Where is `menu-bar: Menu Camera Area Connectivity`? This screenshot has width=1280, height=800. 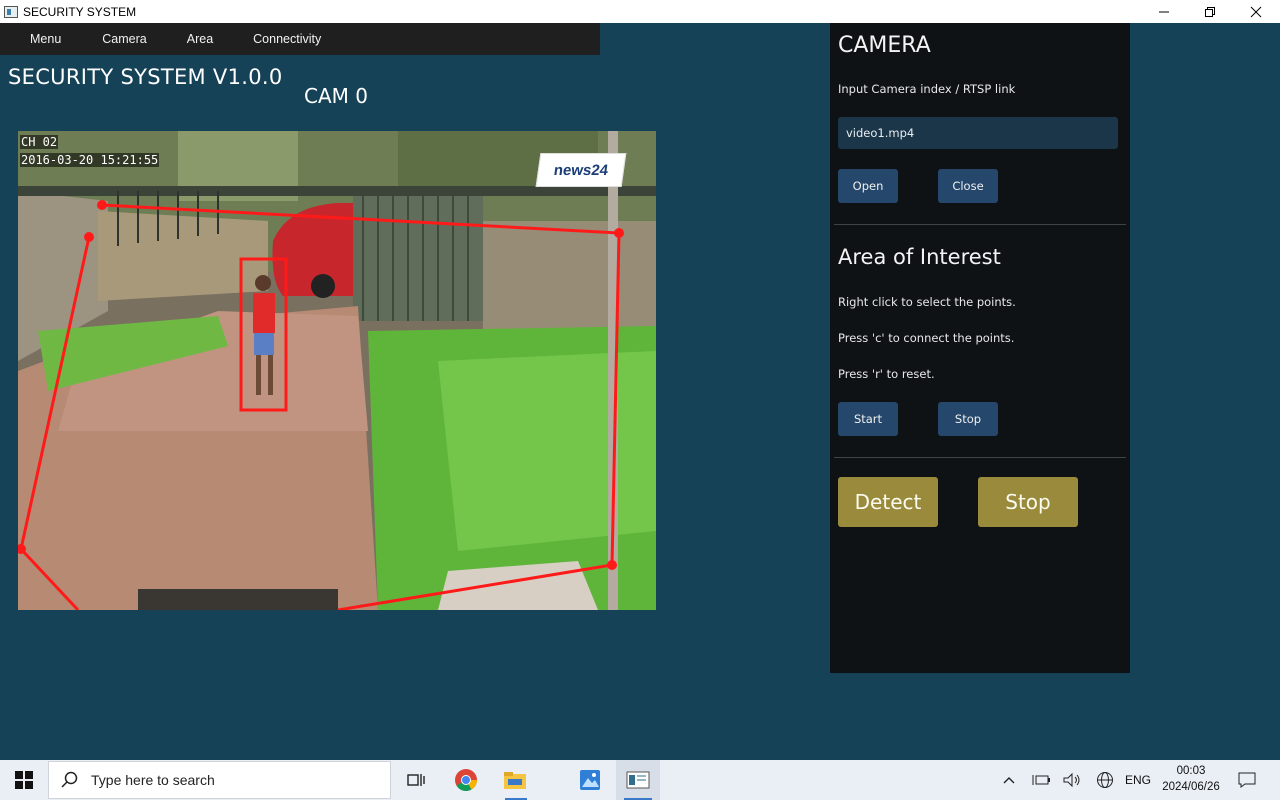 menu-bar: Menu Camera Area Connectivity is located at coordinates (300, 39).